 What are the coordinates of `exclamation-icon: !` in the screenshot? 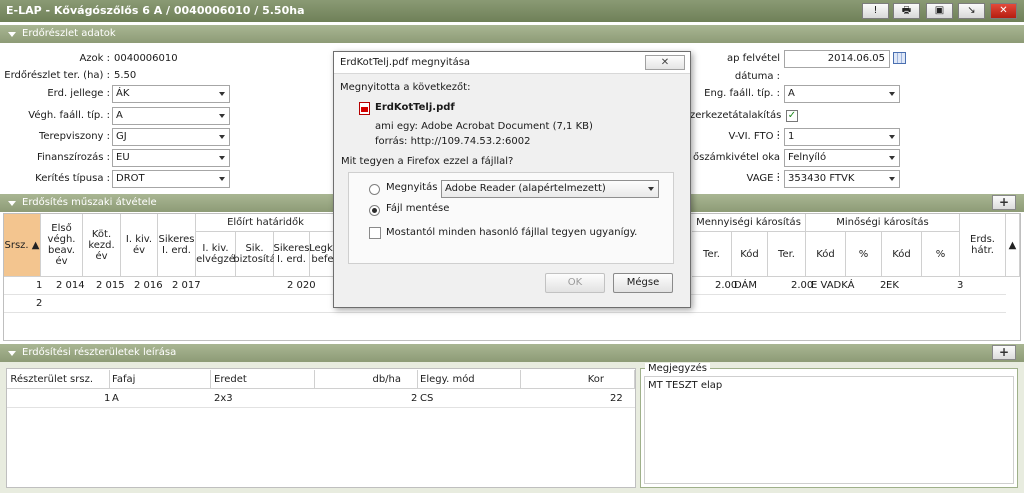 It's located at (875, 10).